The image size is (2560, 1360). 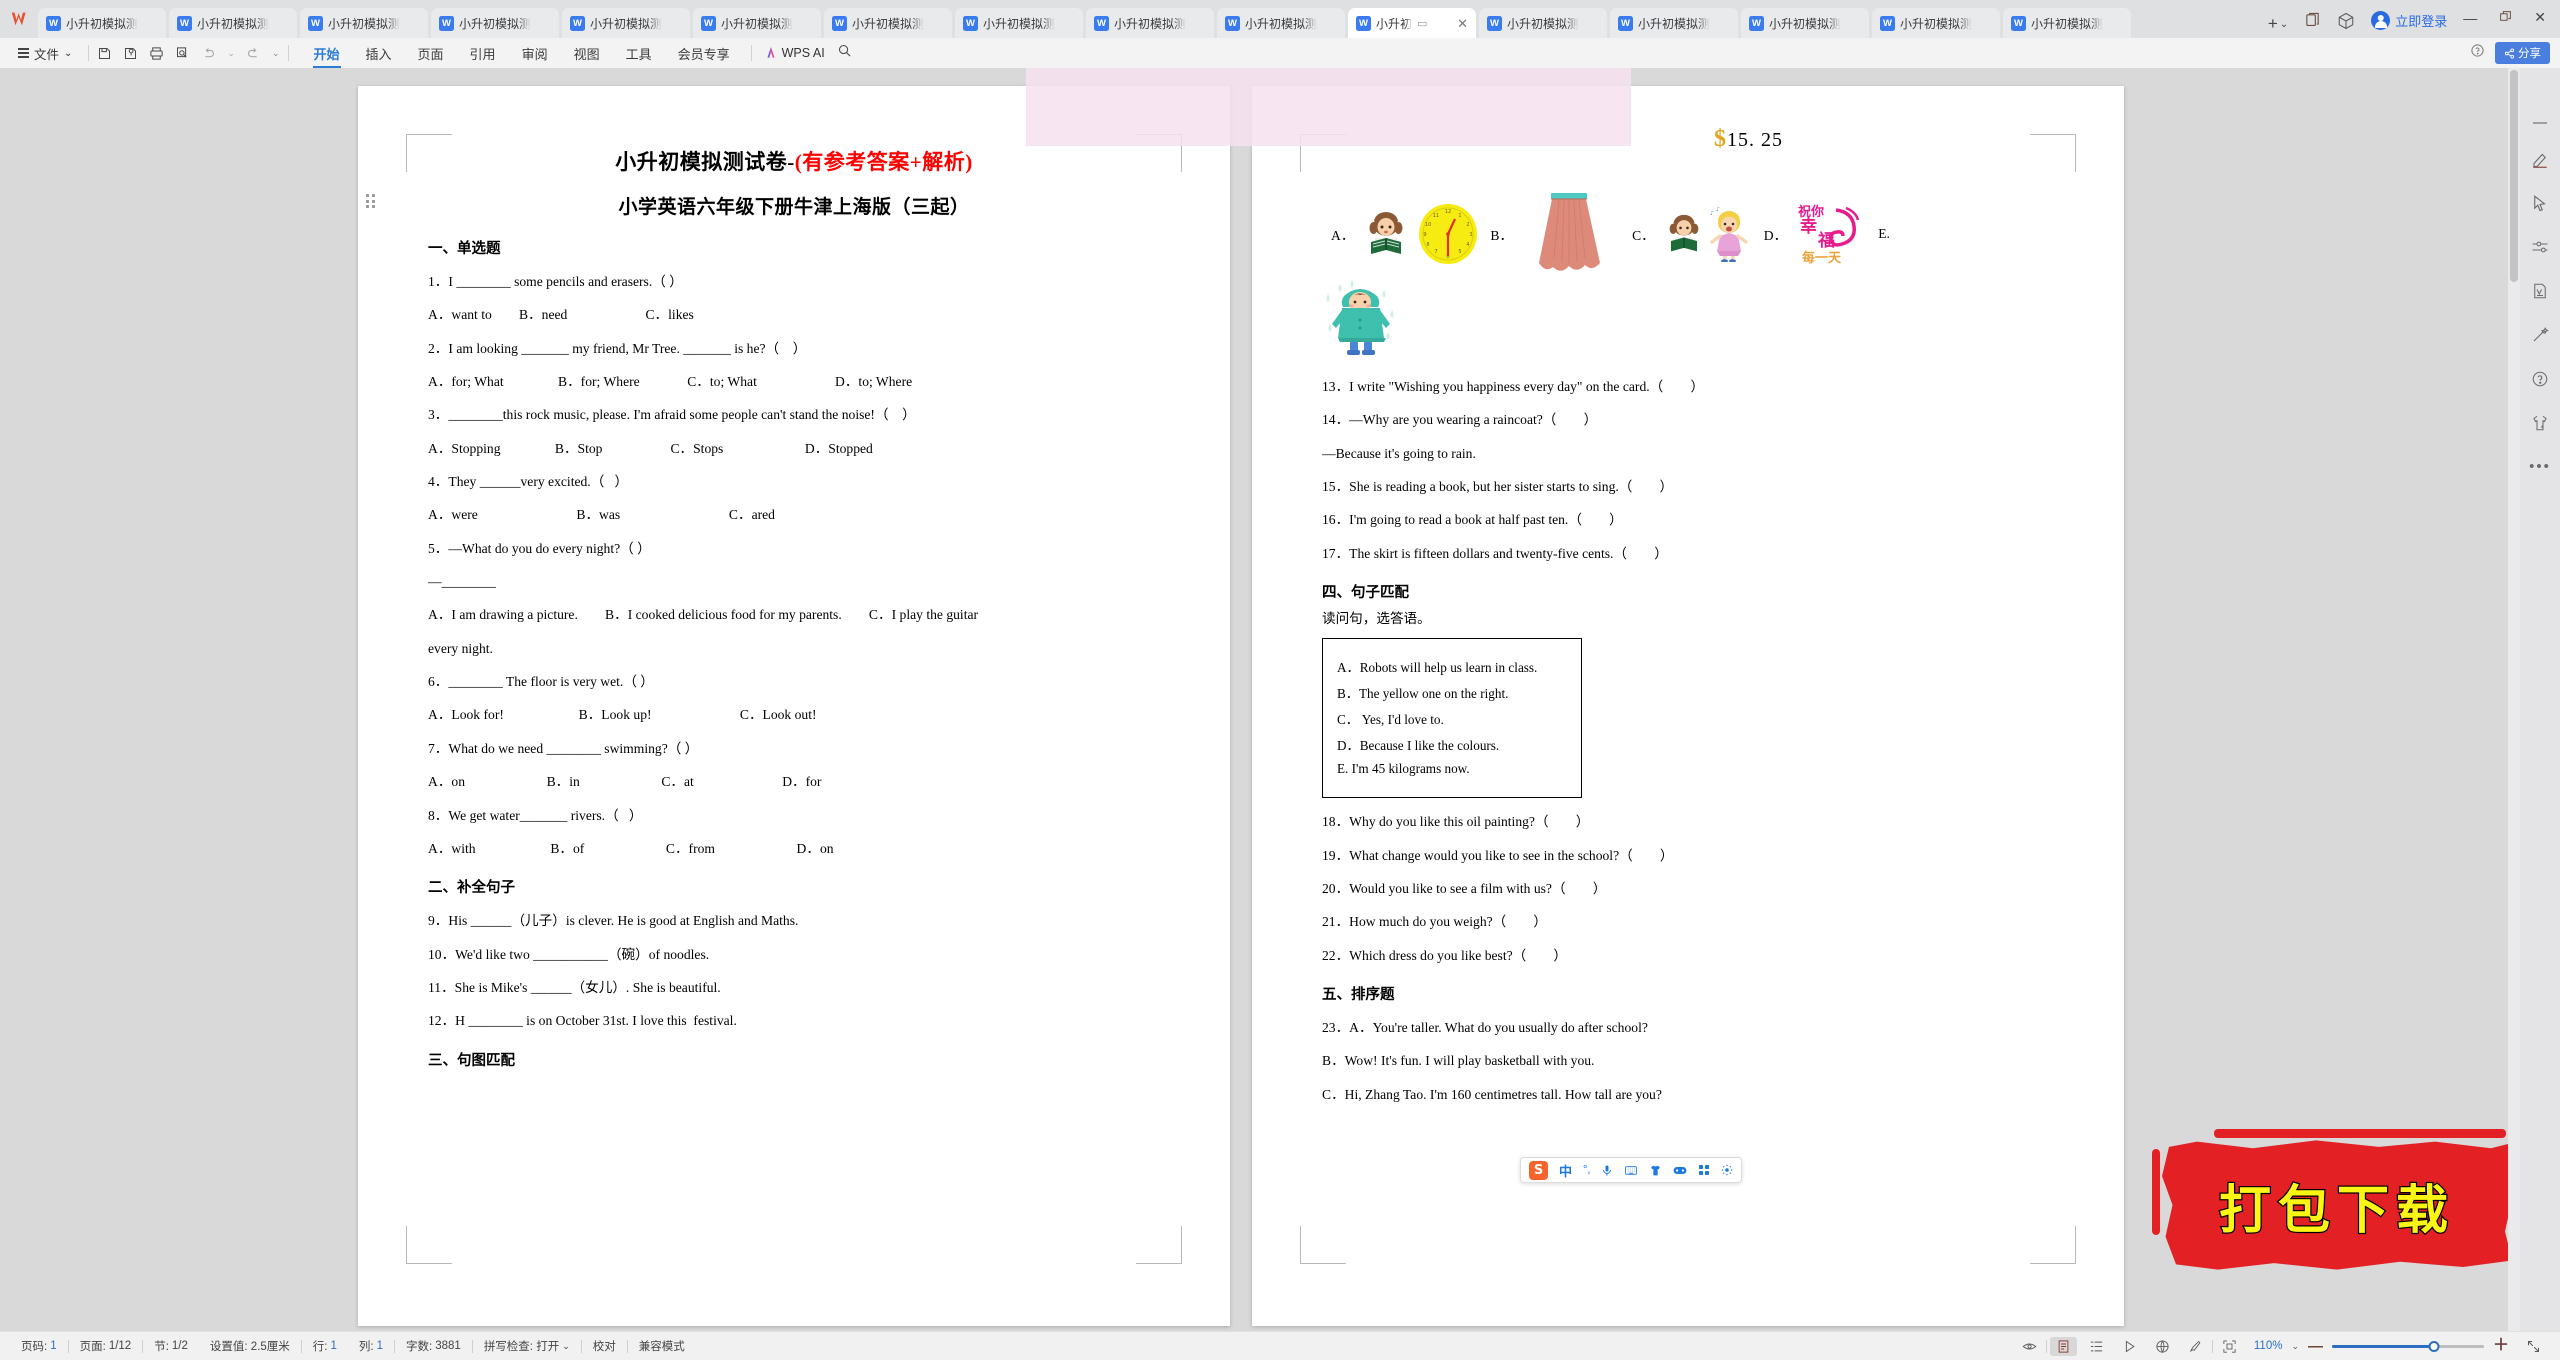 I want to click on game-icon, so click(x=1680, y=1170).